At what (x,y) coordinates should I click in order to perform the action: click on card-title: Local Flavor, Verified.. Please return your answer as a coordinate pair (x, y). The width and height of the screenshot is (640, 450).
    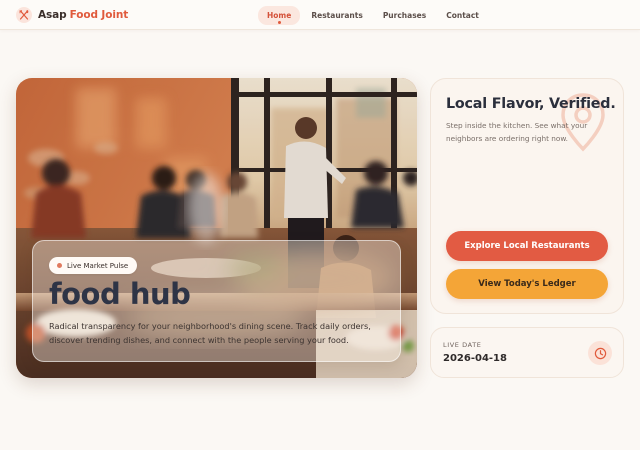
    Looking at the image, I should click on (531, 104).